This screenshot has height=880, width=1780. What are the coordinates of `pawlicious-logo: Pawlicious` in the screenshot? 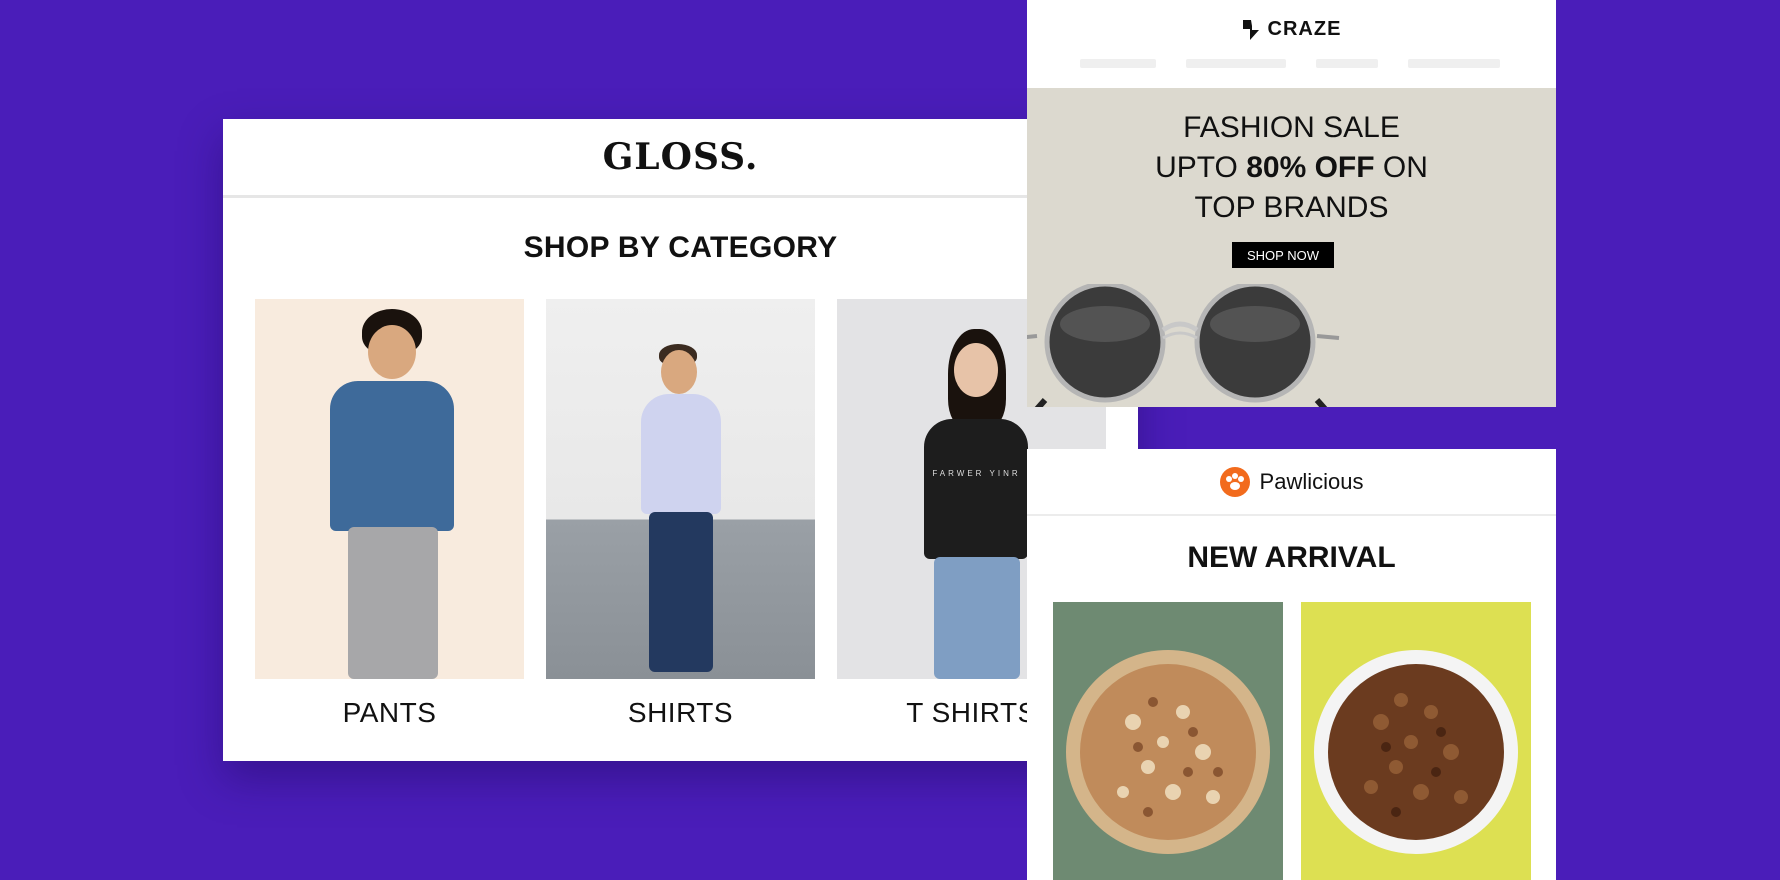 It's located at (1291, 482).